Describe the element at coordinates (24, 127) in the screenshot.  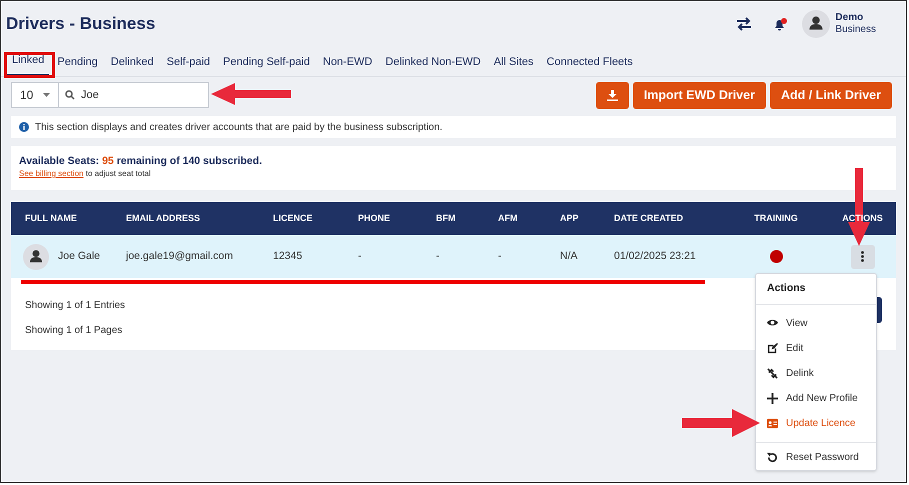
I see `info-icon` at that location.